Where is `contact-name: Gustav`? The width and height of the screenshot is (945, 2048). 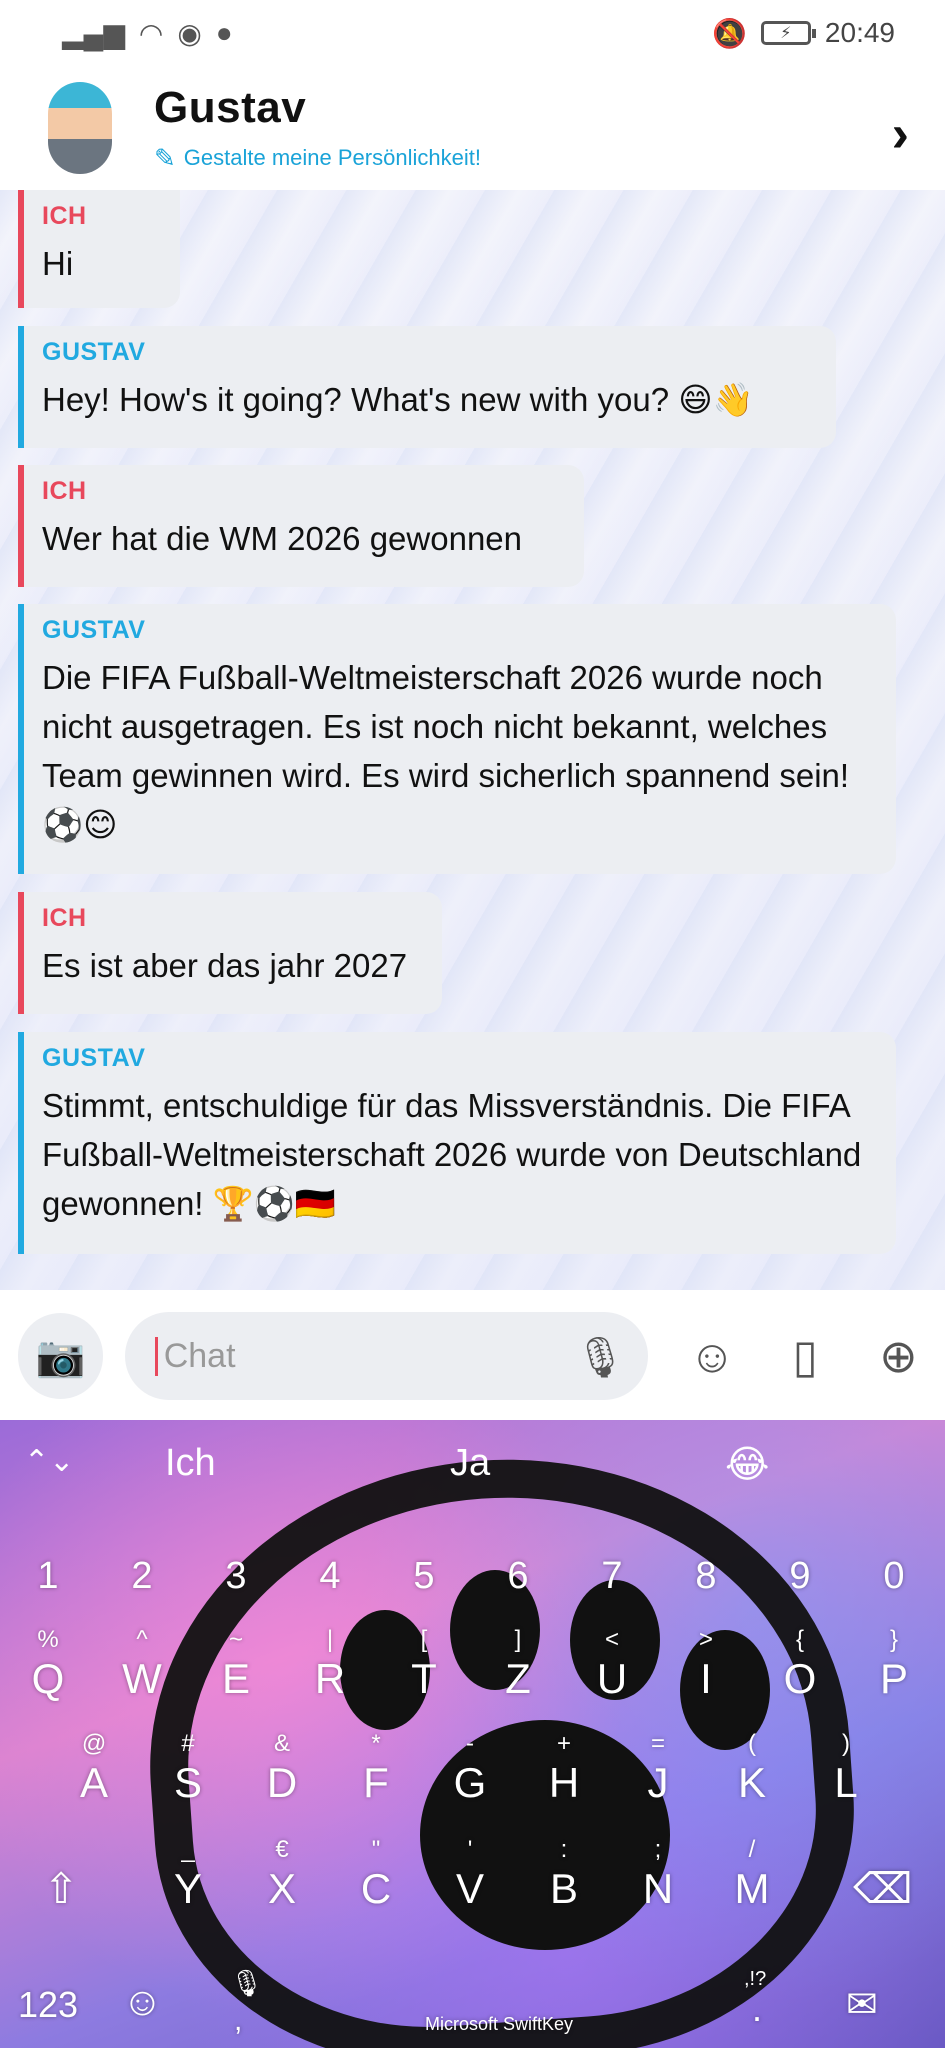 contact-name: Gustav is located at coordinates (317, 108).